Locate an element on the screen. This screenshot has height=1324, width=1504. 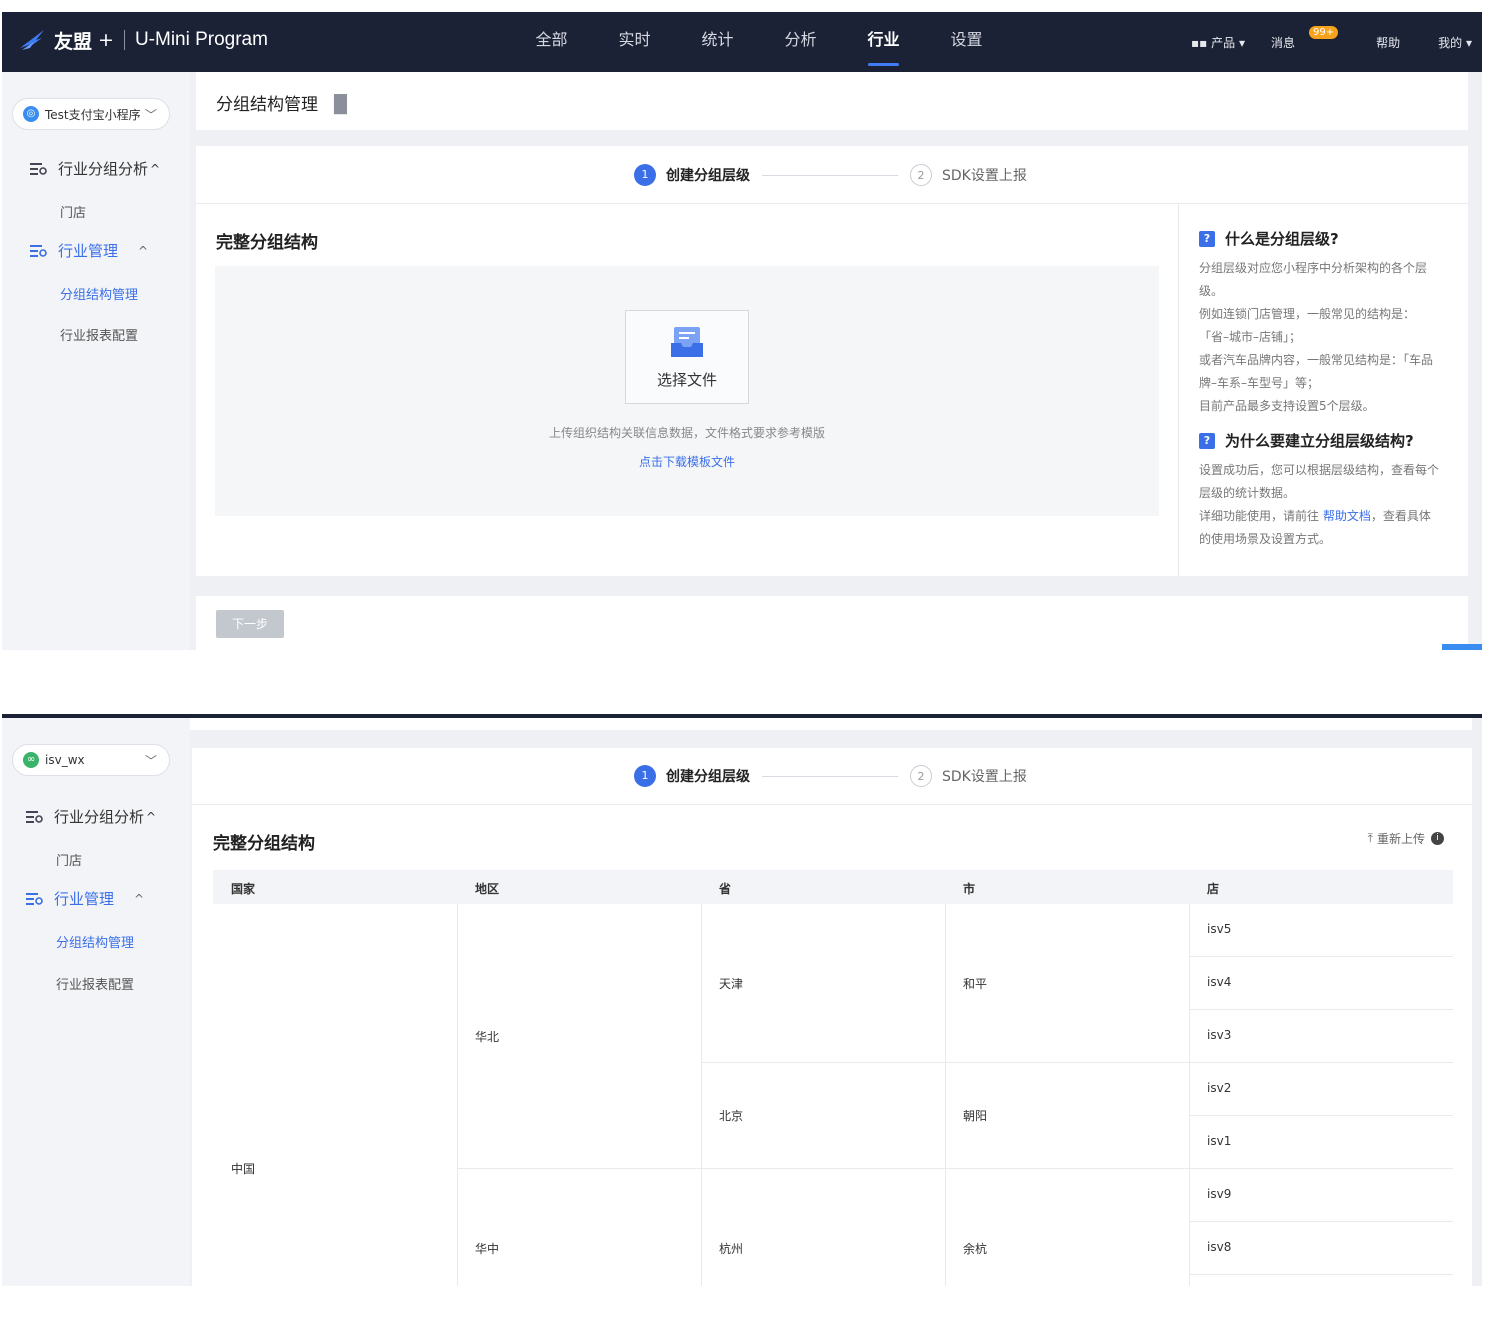
products-label: 产品 is located at coordinates (1223, 42).